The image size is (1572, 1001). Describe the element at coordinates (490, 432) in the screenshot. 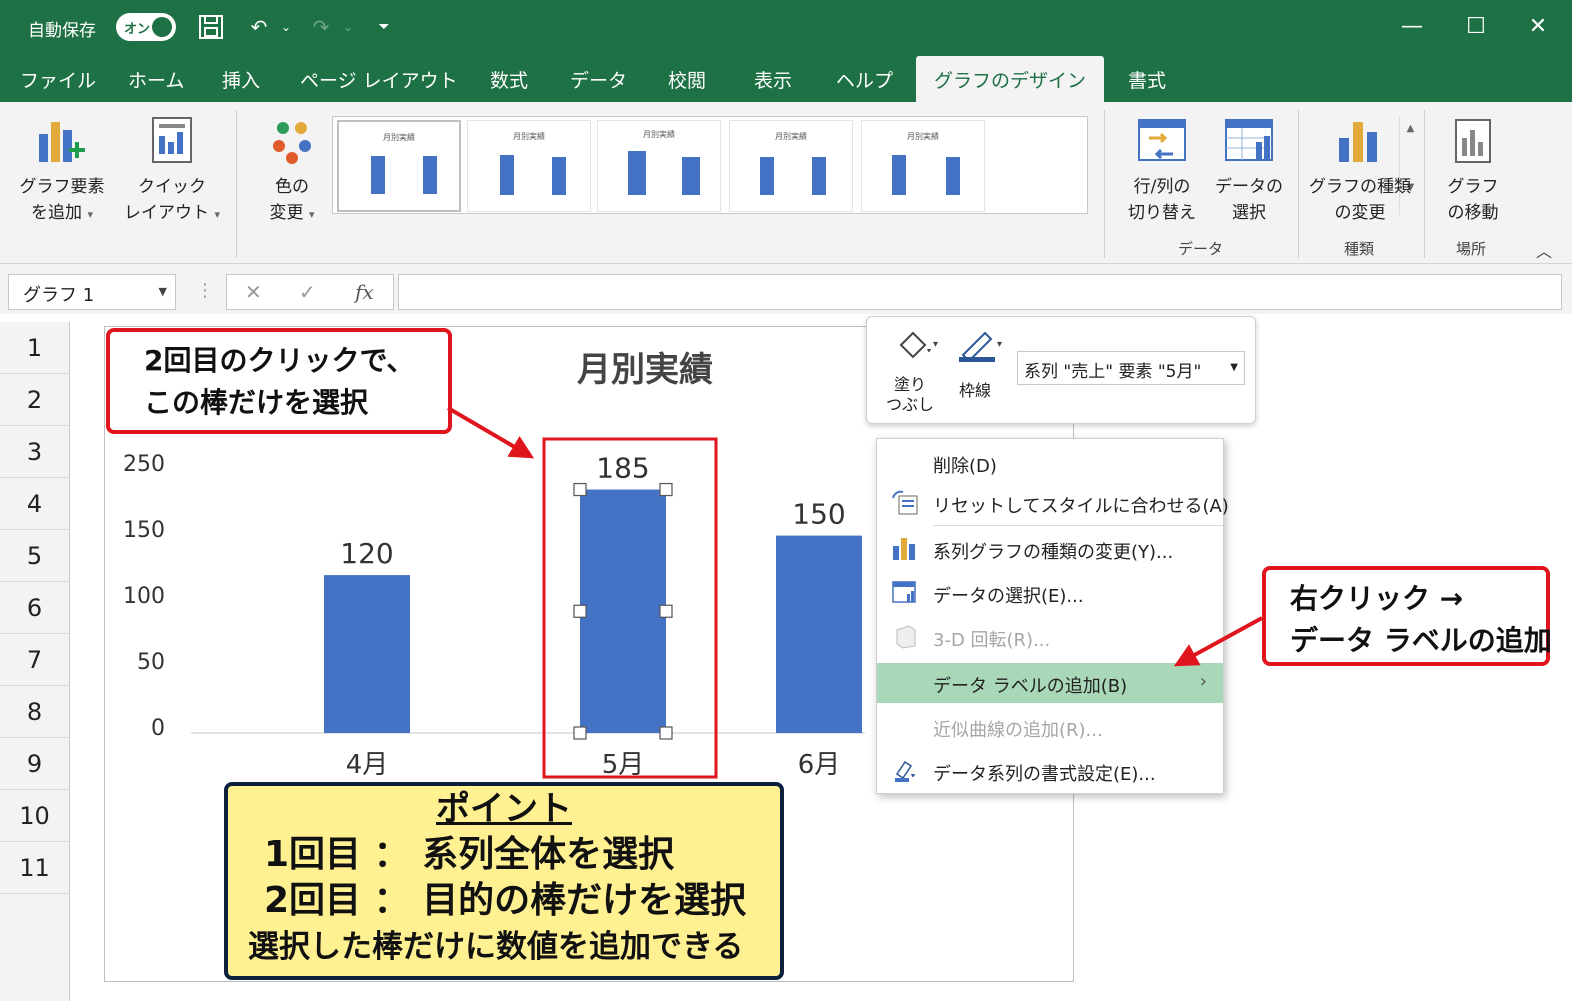

I see `arrow-to-bar` at that location.